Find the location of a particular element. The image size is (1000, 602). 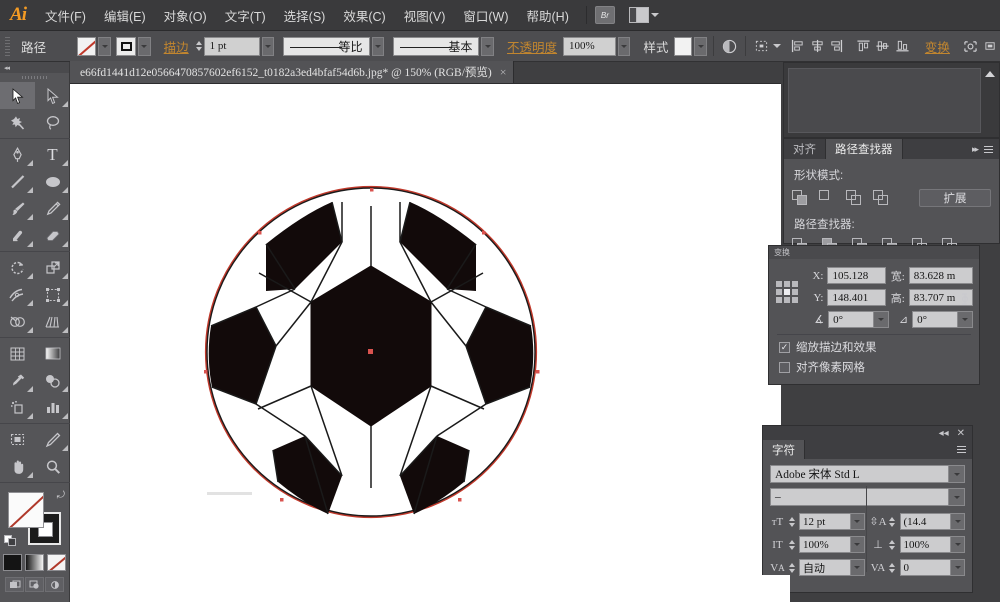

minus-front-icon is located at coordinates (827, 198).